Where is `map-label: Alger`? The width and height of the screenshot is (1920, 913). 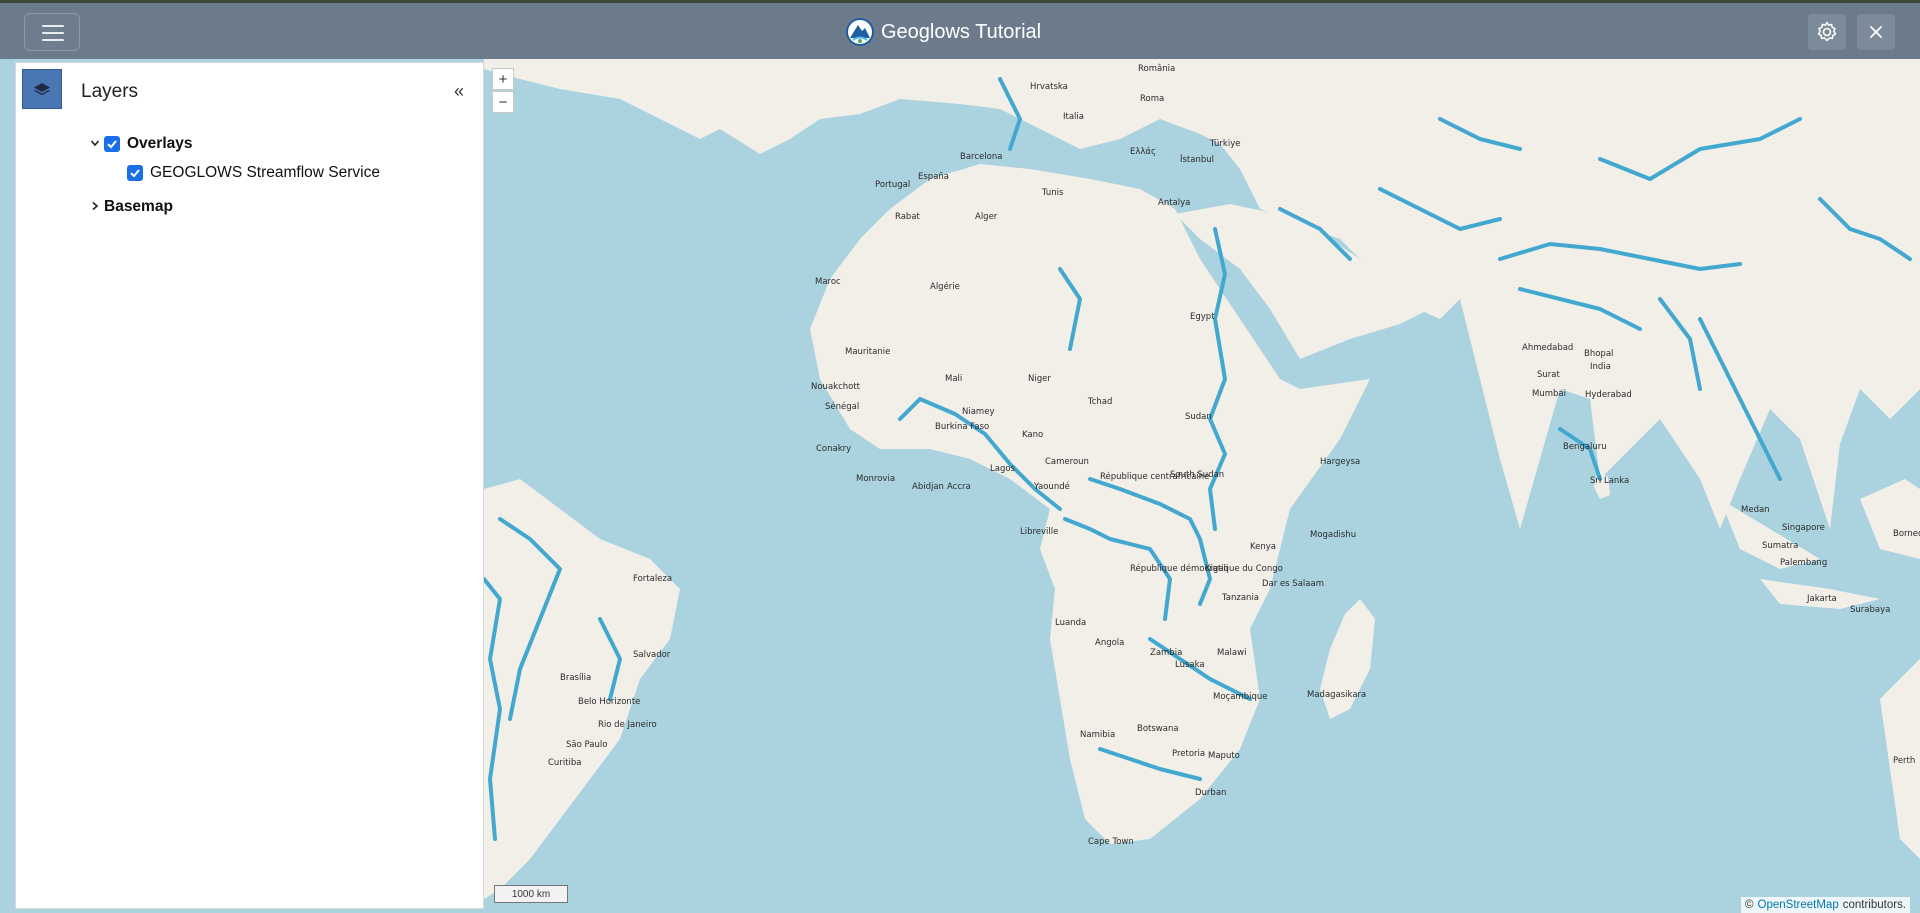
map-label: Alger is located at coordinates (986, 217).